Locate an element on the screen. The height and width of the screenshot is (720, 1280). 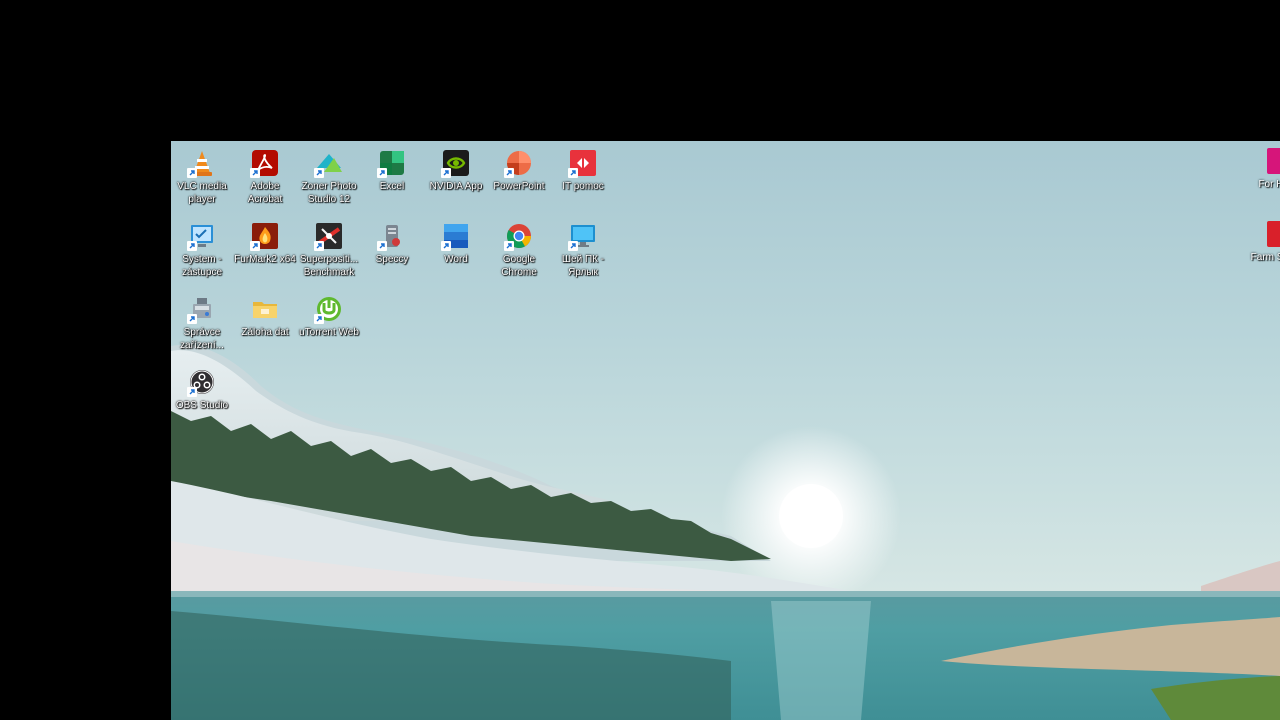
icon-label: Farm Simula is located at coordinates (1265, 257).